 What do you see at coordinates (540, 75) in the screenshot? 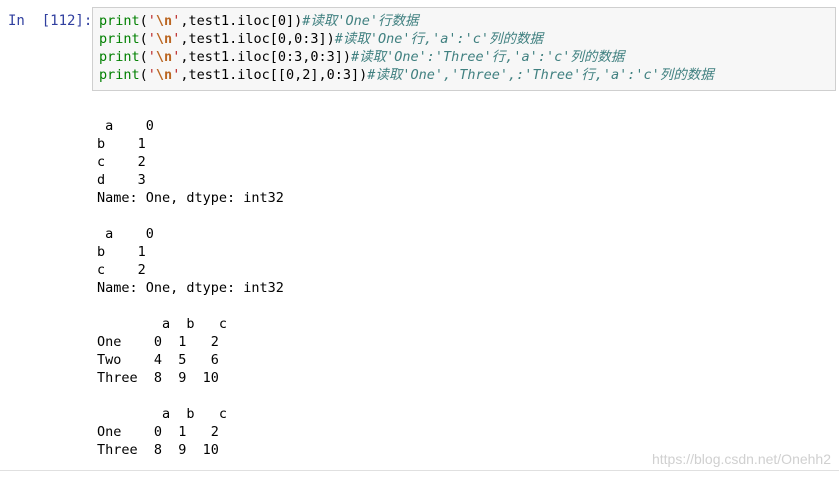
I see `code-comment: #读取'One','Three',:'Three'行,'a':'c'列的数据` at bounding box center [540, 75].